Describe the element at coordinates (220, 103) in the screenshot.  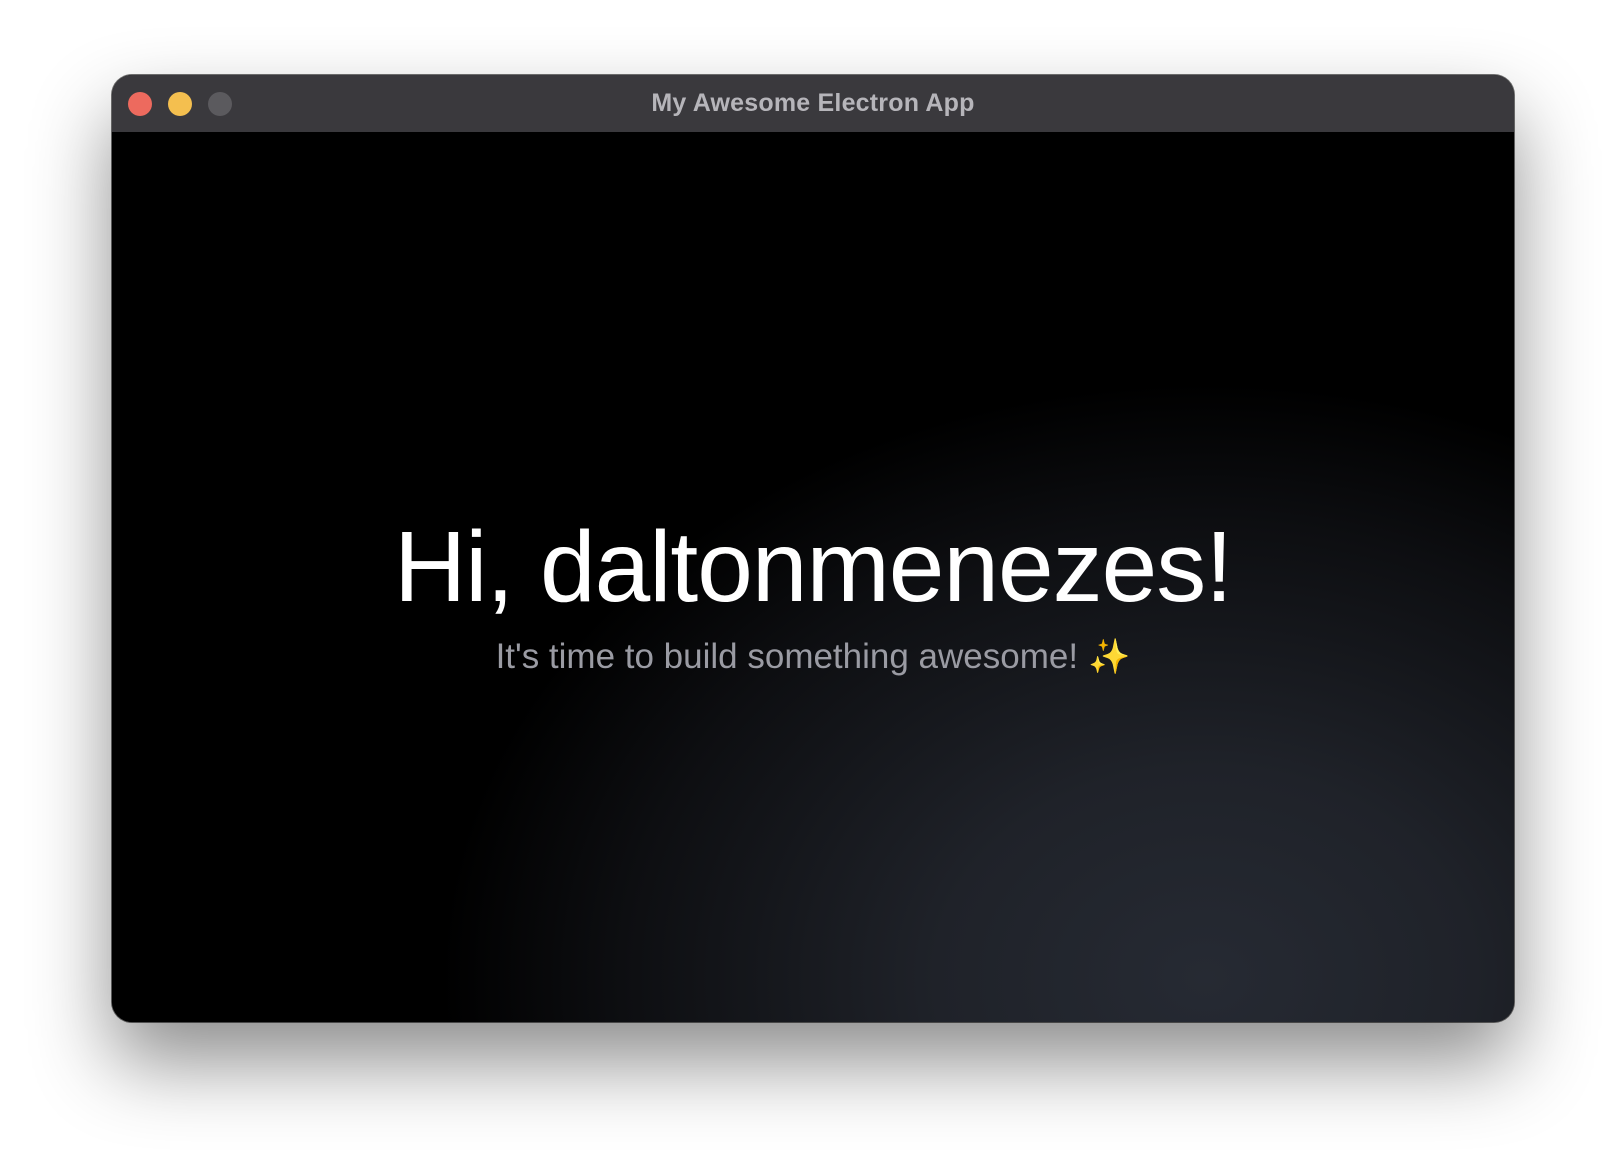
I see `maximize-window-button` at that location.